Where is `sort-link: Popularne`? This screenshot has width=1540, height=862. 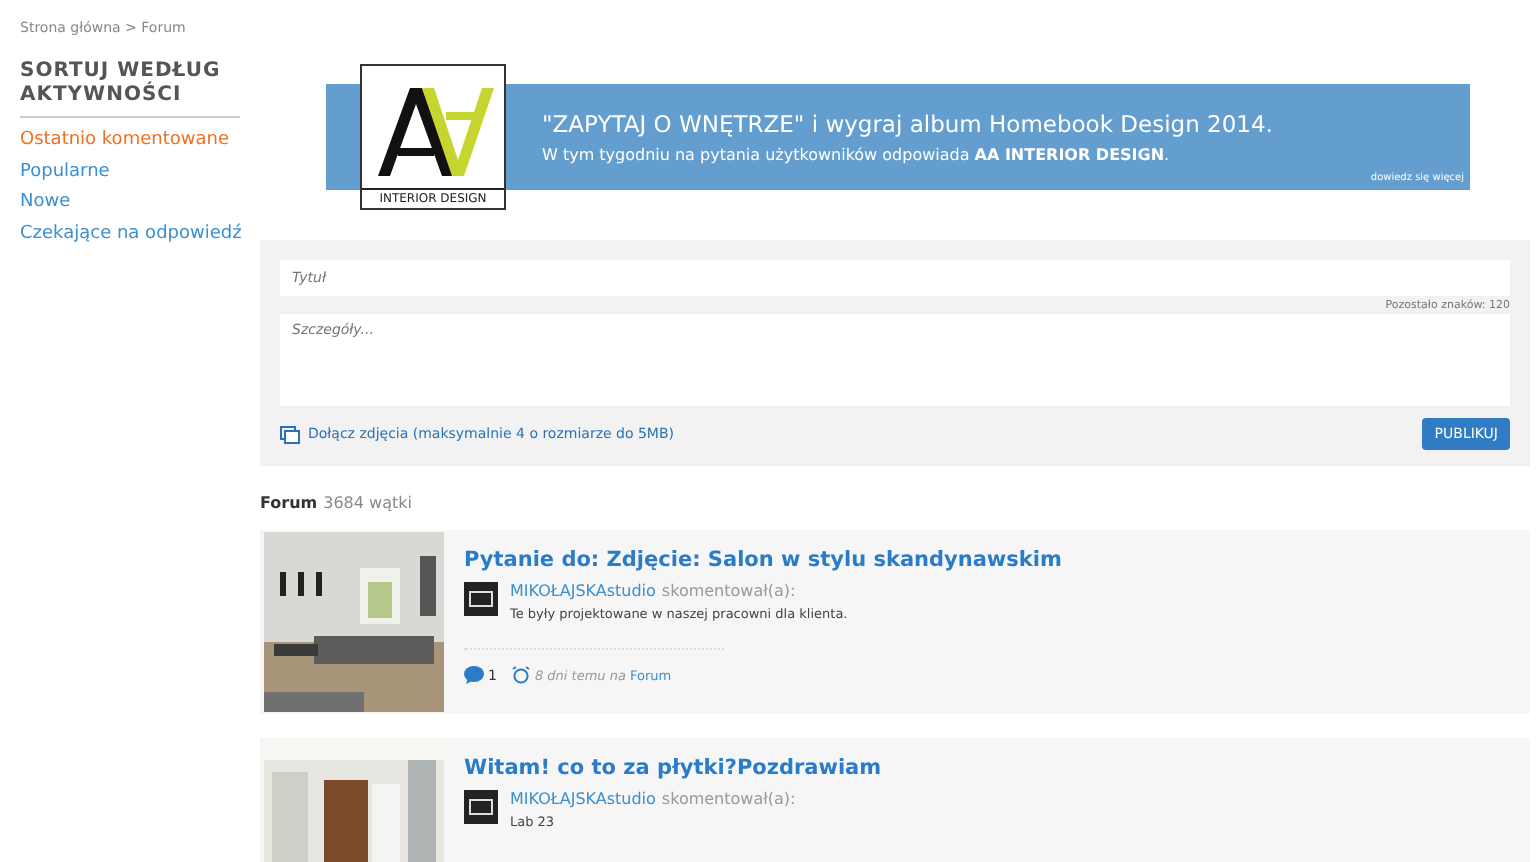 sort-link: Popularne is located at coordinates (140, 172).